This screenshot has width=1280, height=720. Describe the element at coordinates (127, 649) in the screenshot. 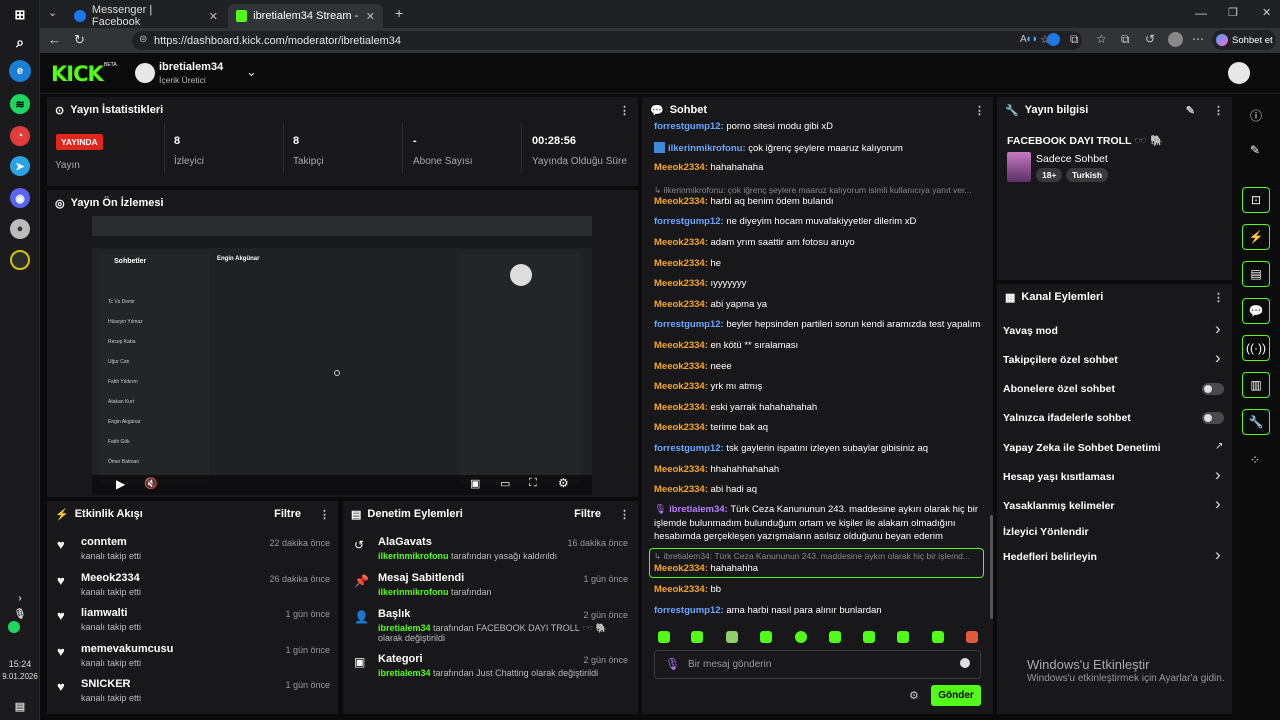

I see `activity-username: memevakumcusu` at that location.